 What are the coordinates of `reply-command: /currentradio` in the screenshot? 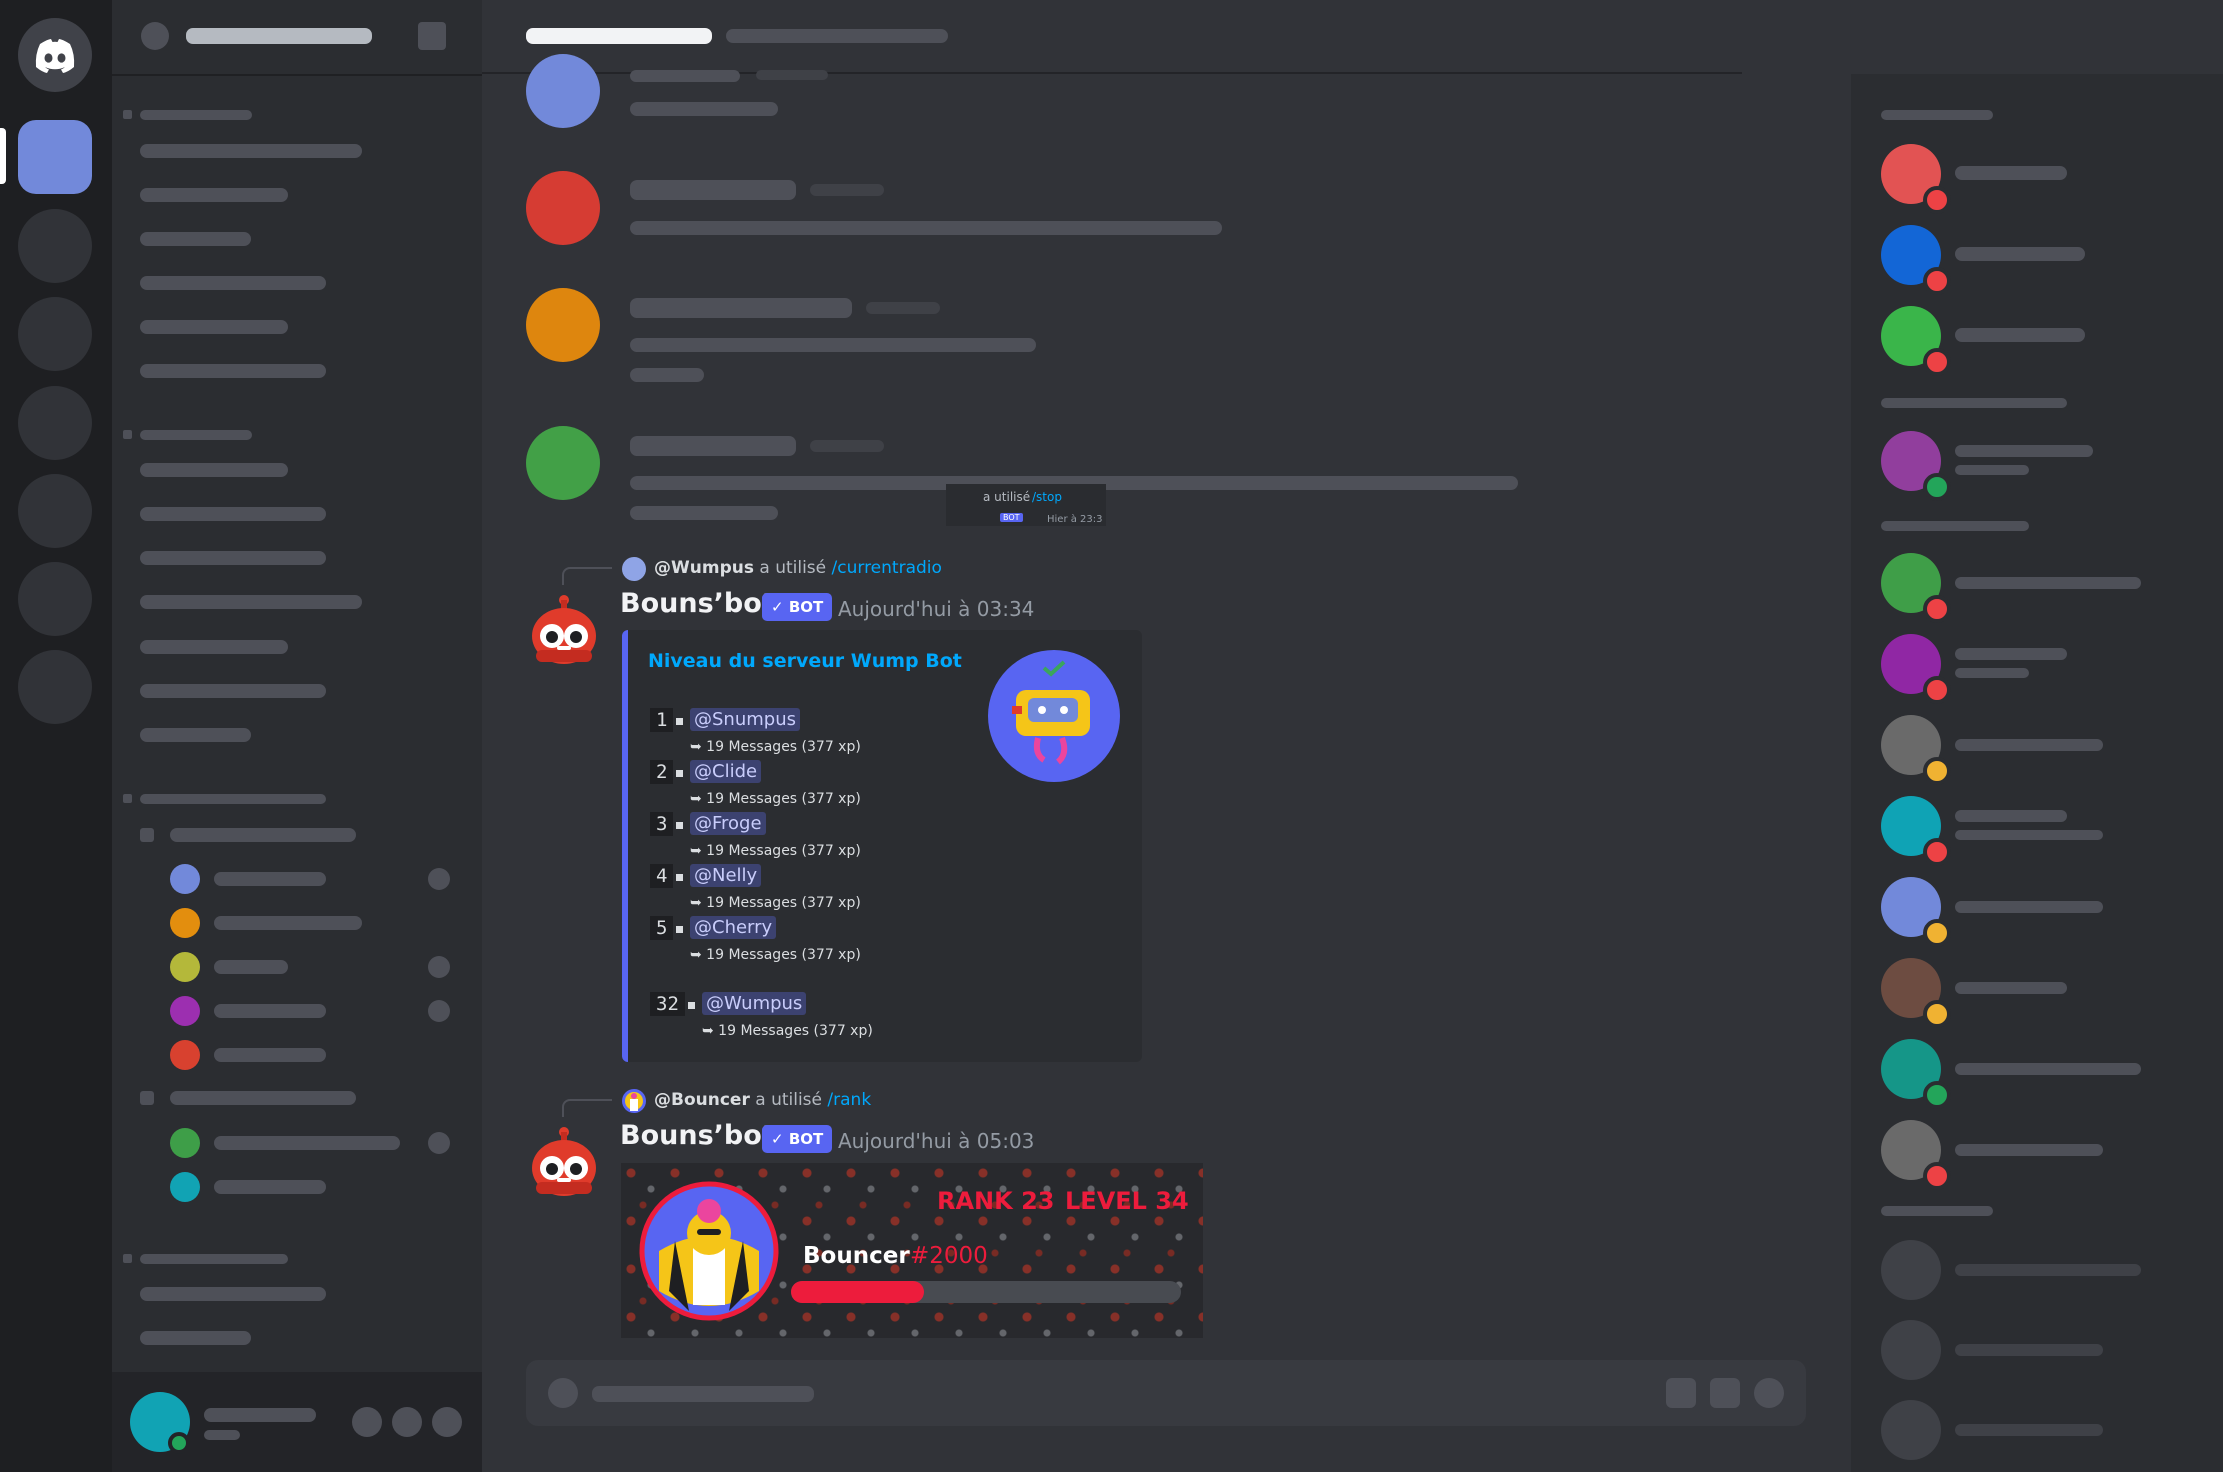 It's located at (887, 568).